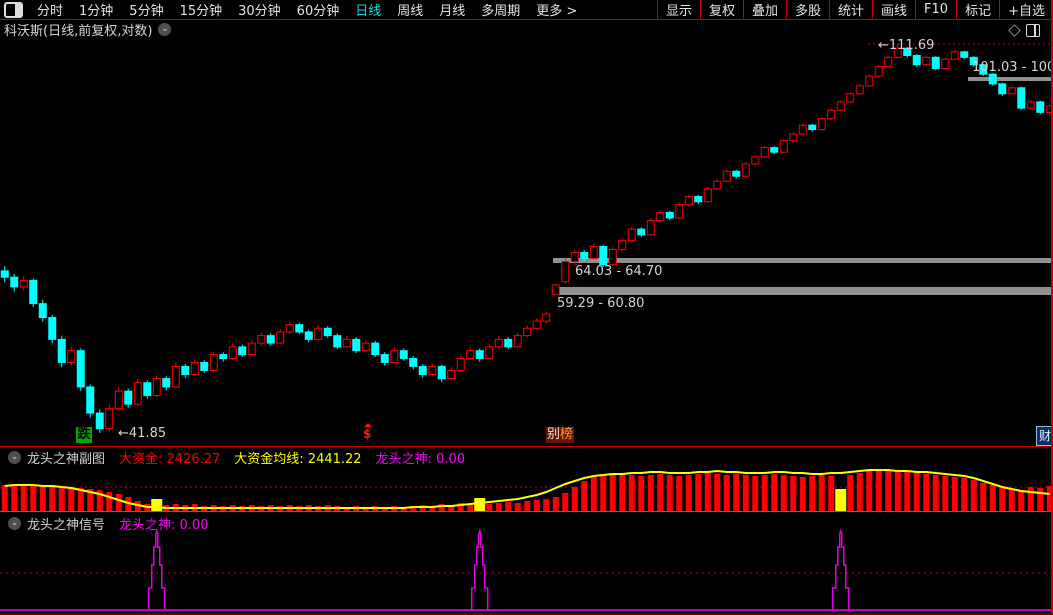 The width and height of the screenshot is (1053, 615). What do you see at coordinates (146, 9) in the screenshot?
I see `period-tab: 5分钟` at bounding box center [146, 9].